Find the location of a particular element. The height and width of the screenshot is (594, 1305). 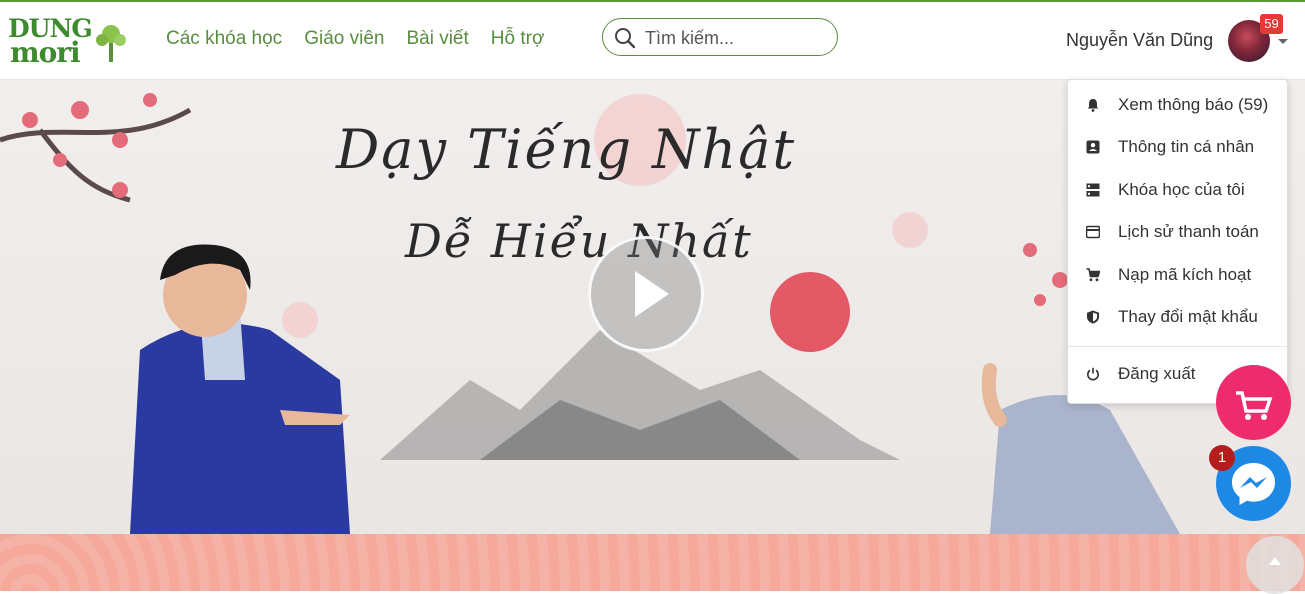

credit-card-icon is located at coordinates (1093, 232).